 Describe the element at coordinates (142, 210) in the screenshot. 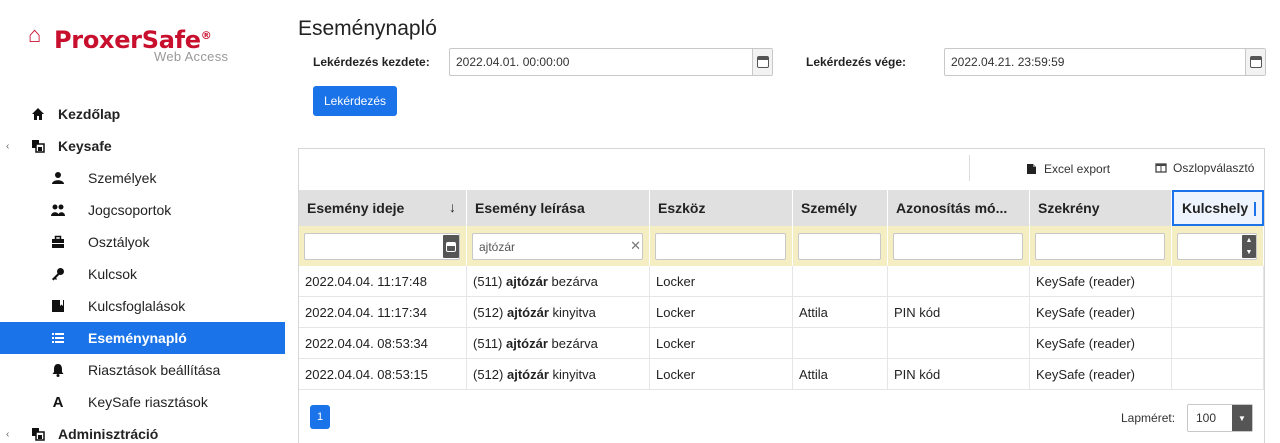

I see `sidebar-item-jogcsoportok: Jogcsoportok` at that location.